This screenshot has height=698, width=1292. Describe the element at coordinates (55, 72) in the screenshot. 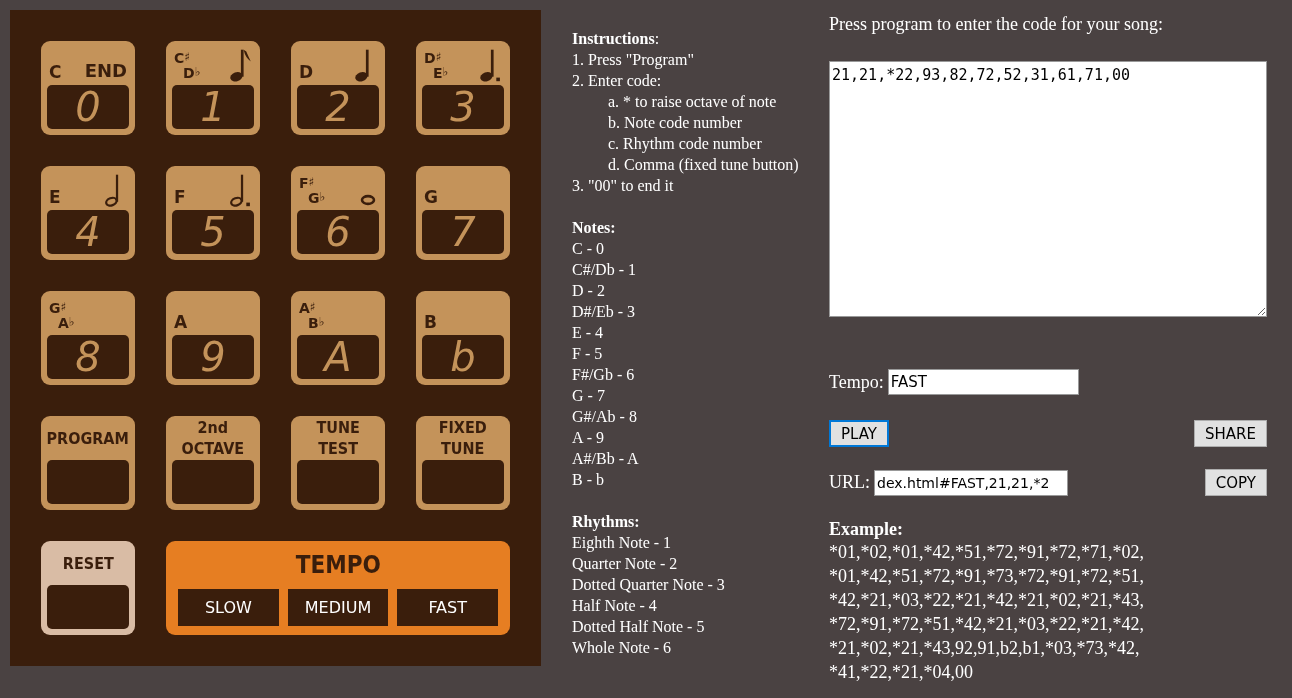

I see `note-label: C` at that location.